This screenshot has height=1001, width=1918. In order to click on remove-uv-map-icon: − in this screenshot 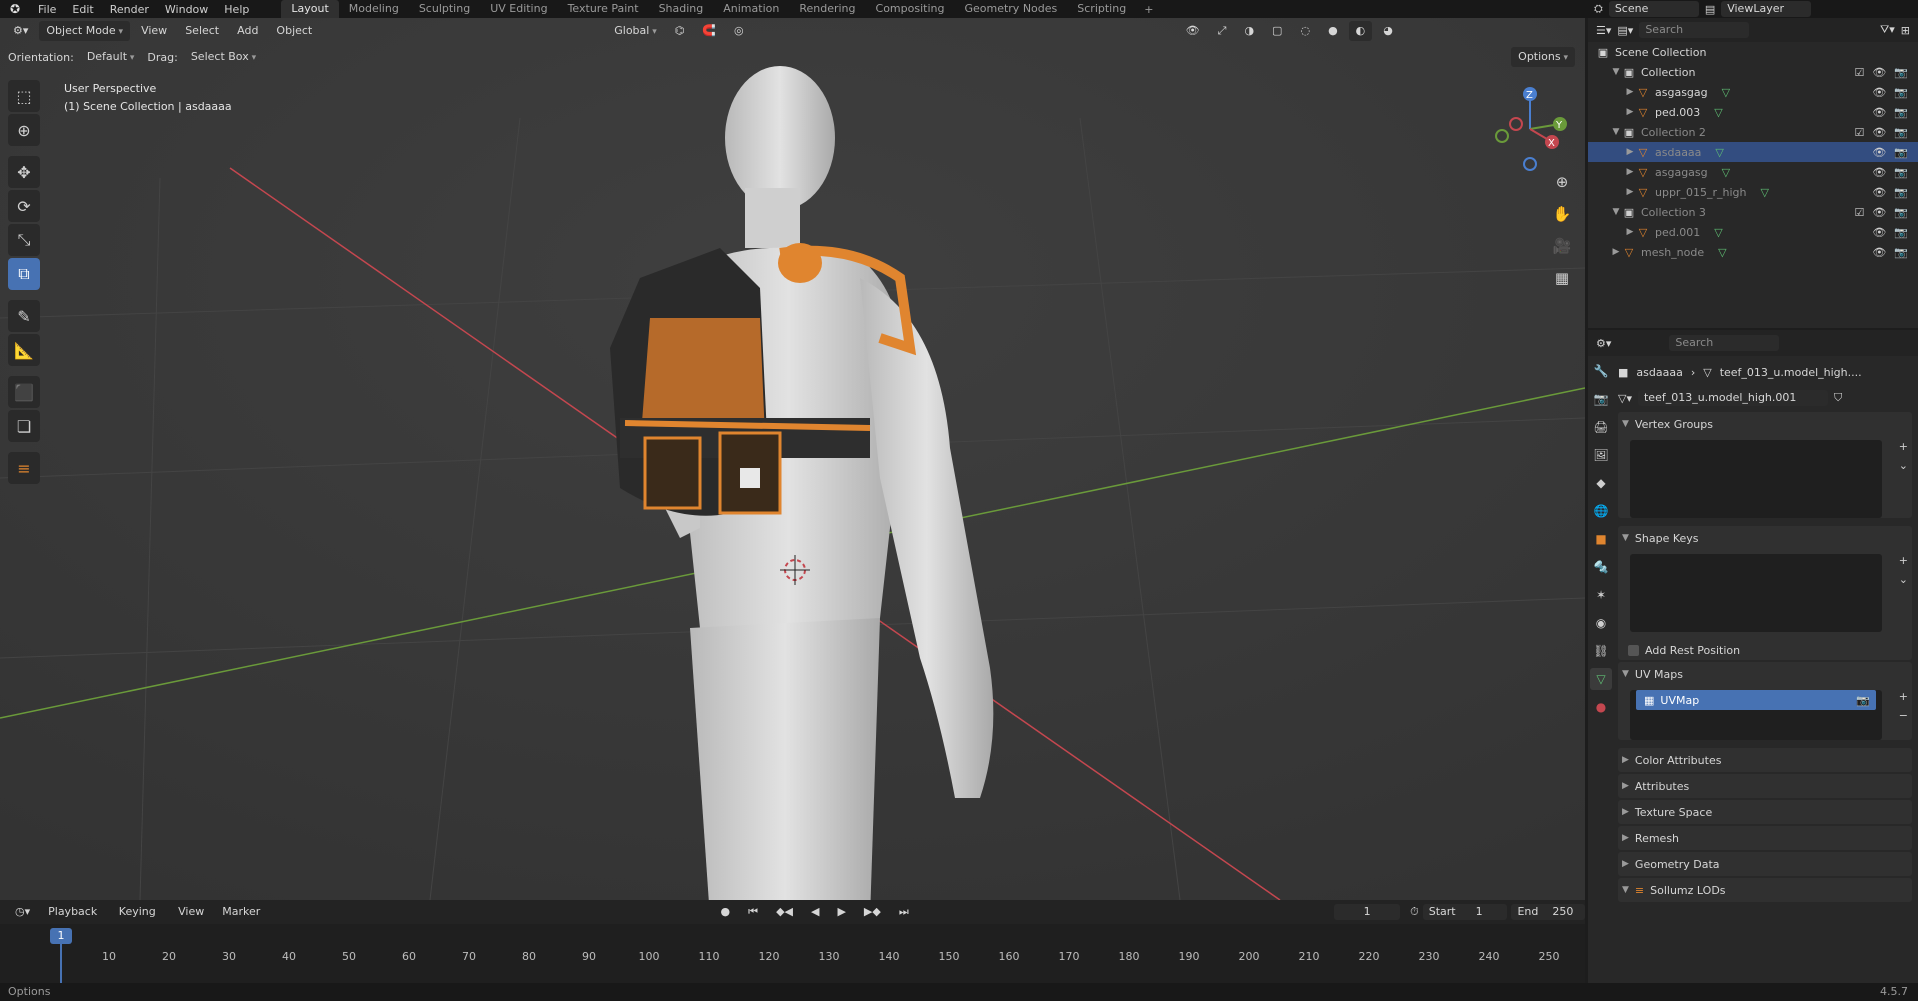, I will do `click(1903, 715)`.